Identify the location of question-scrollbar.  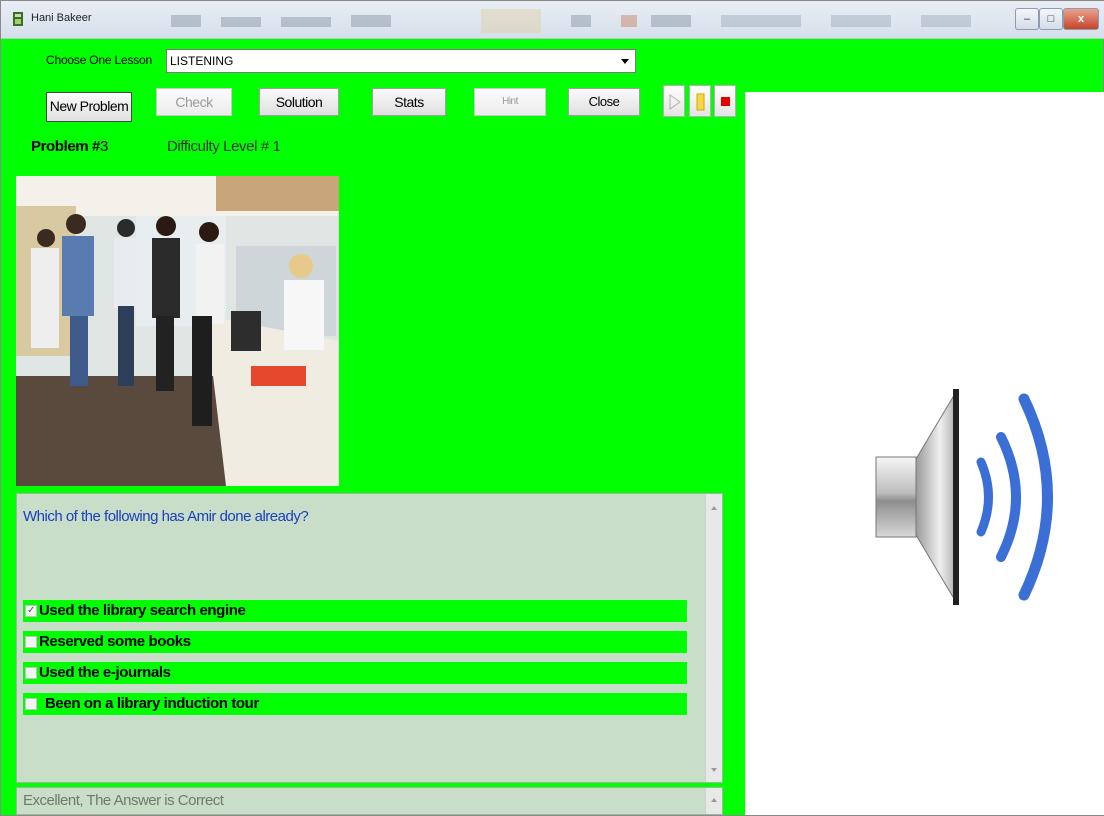
(713, 638).